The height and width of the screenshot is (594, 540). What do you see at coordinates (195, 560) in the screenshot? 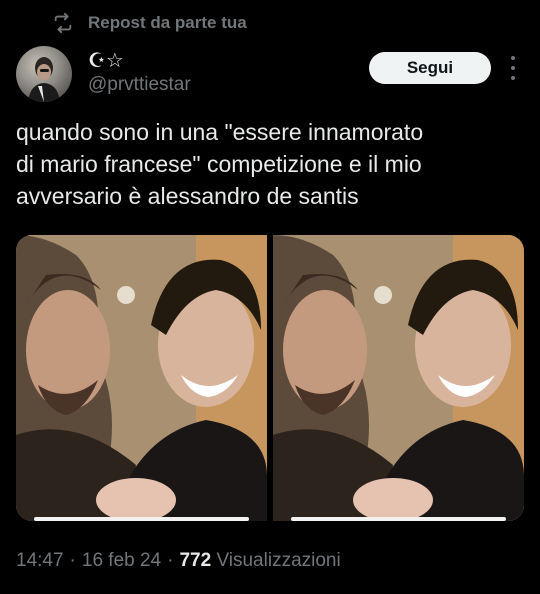
I see `views-count: 772` at bounding box center [195, 560].